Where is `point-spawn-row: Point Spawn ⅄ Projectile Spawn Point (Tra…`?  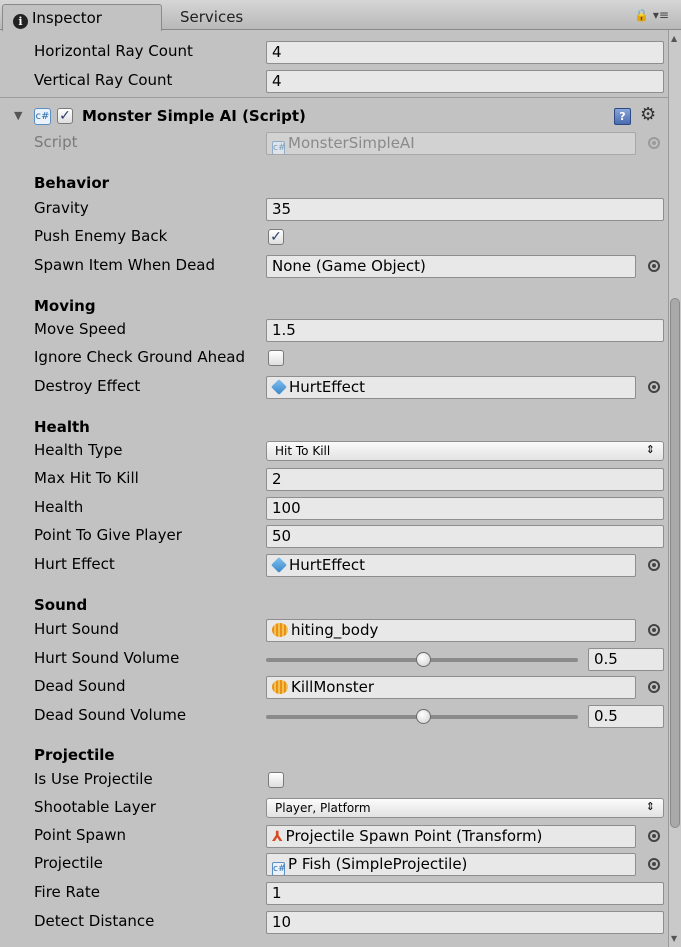 point-spawn-row: Point Spawn ⅄ Projectile Spawn Point (Tra… is located at coordinates (334, 836).